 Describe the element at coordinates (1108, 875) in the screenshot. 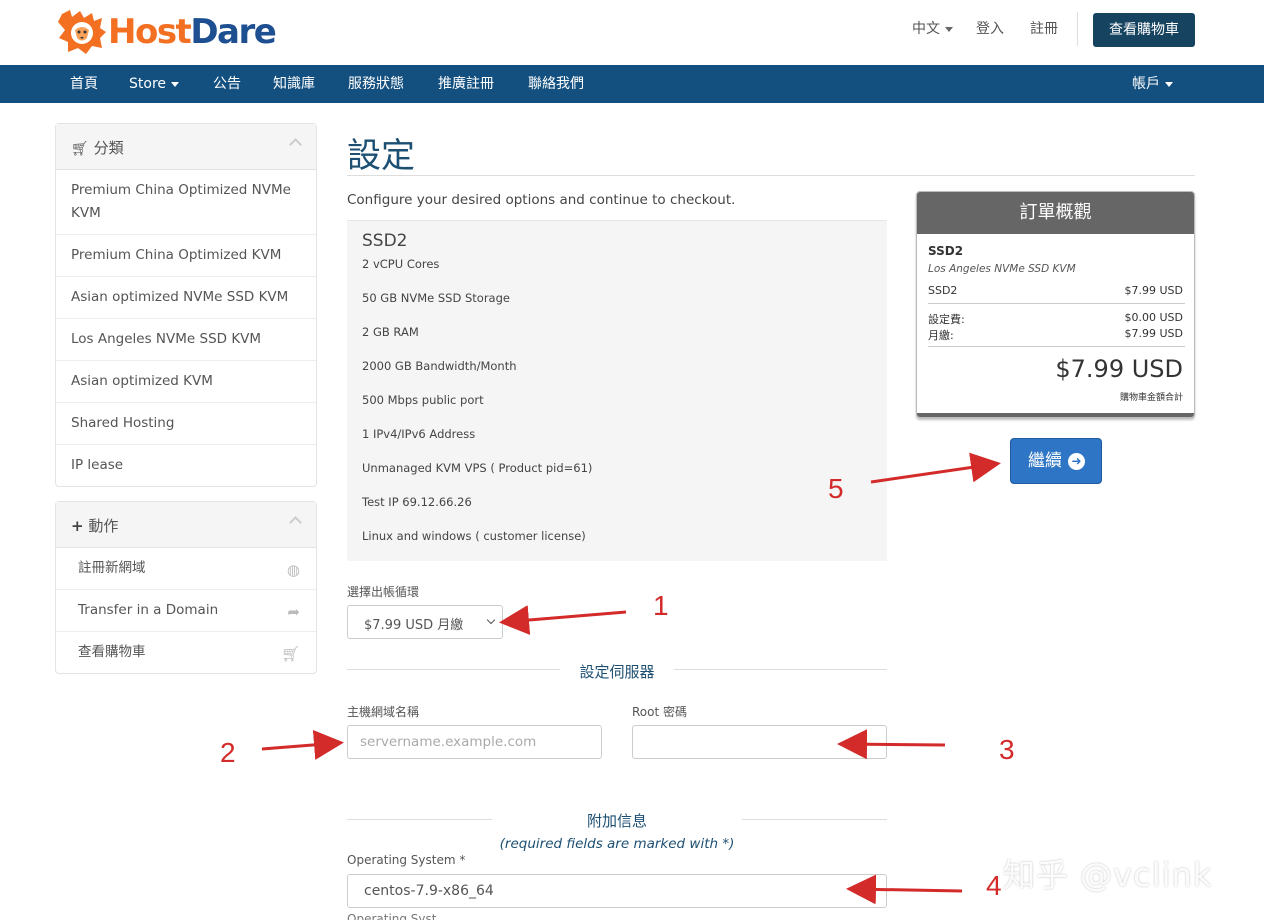

I see `zhihu-watermark: 知乎 @vclink` at that location.